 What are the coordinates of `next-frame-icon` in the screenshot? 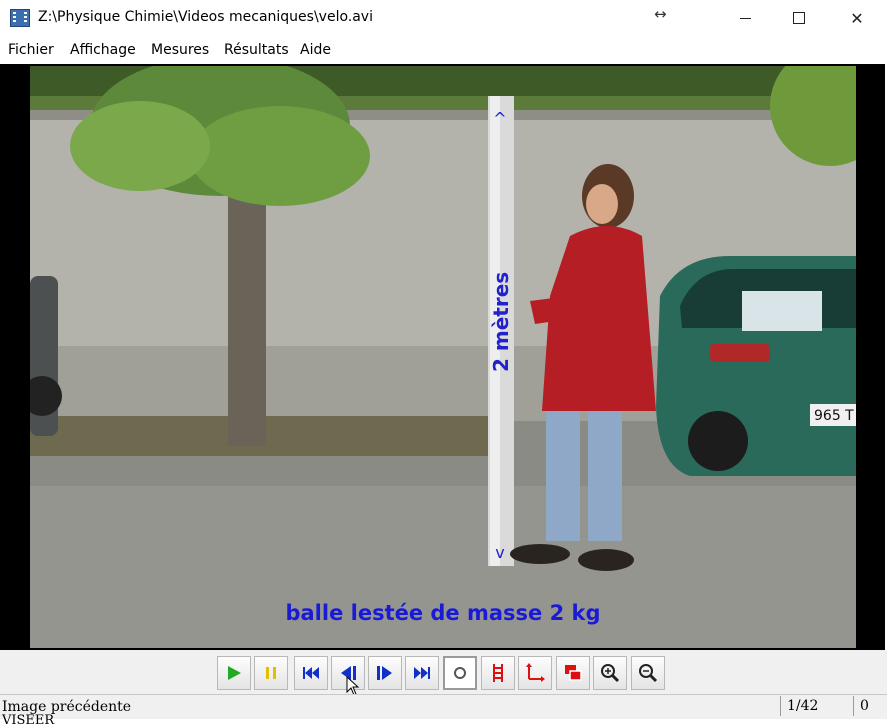 It's located at (384, 673).